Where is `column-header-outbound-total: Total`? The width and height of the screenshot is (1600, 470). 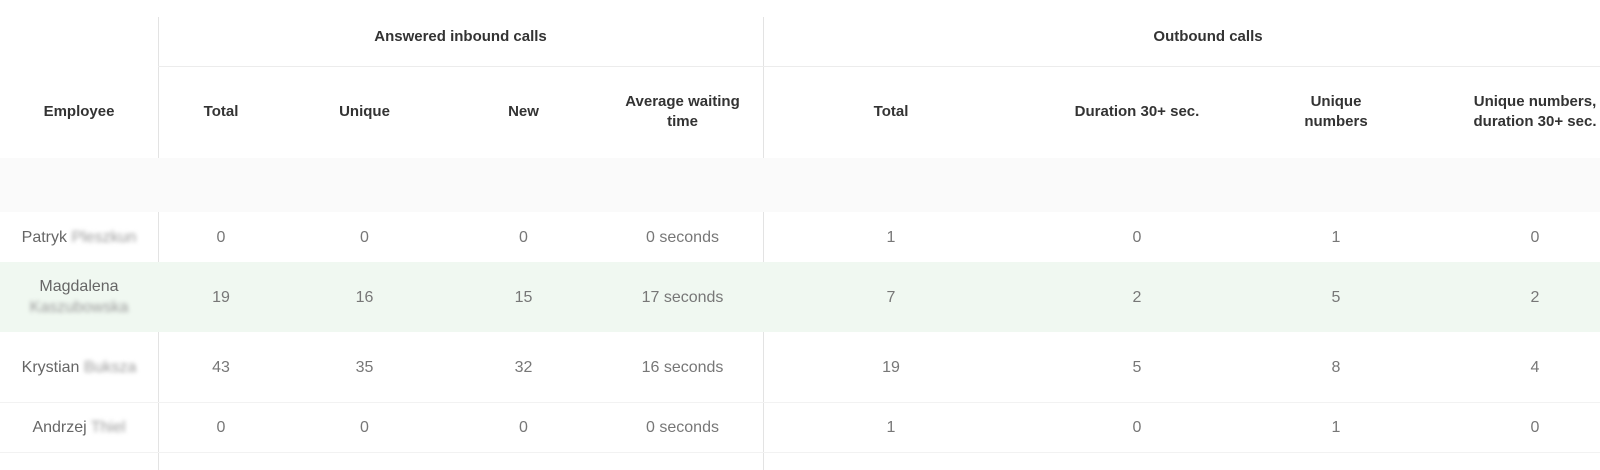 column-header-outbound-total: Total is located at coordinates (891, 112).